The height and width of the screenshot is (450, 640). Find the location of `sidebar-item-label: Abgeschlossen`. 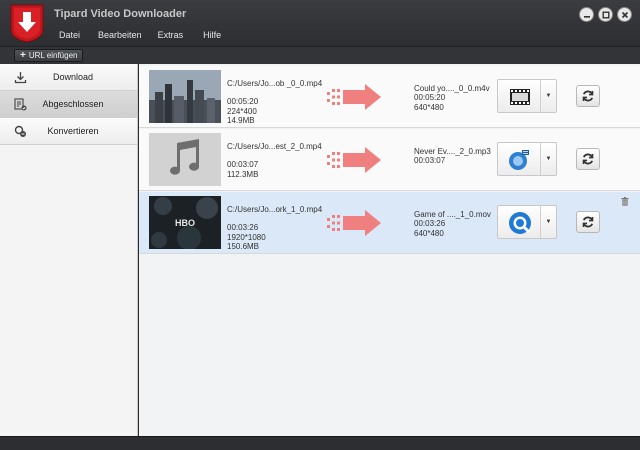

sidebar-item-label: Abgeschlossen is located at coordinates (73, 104).